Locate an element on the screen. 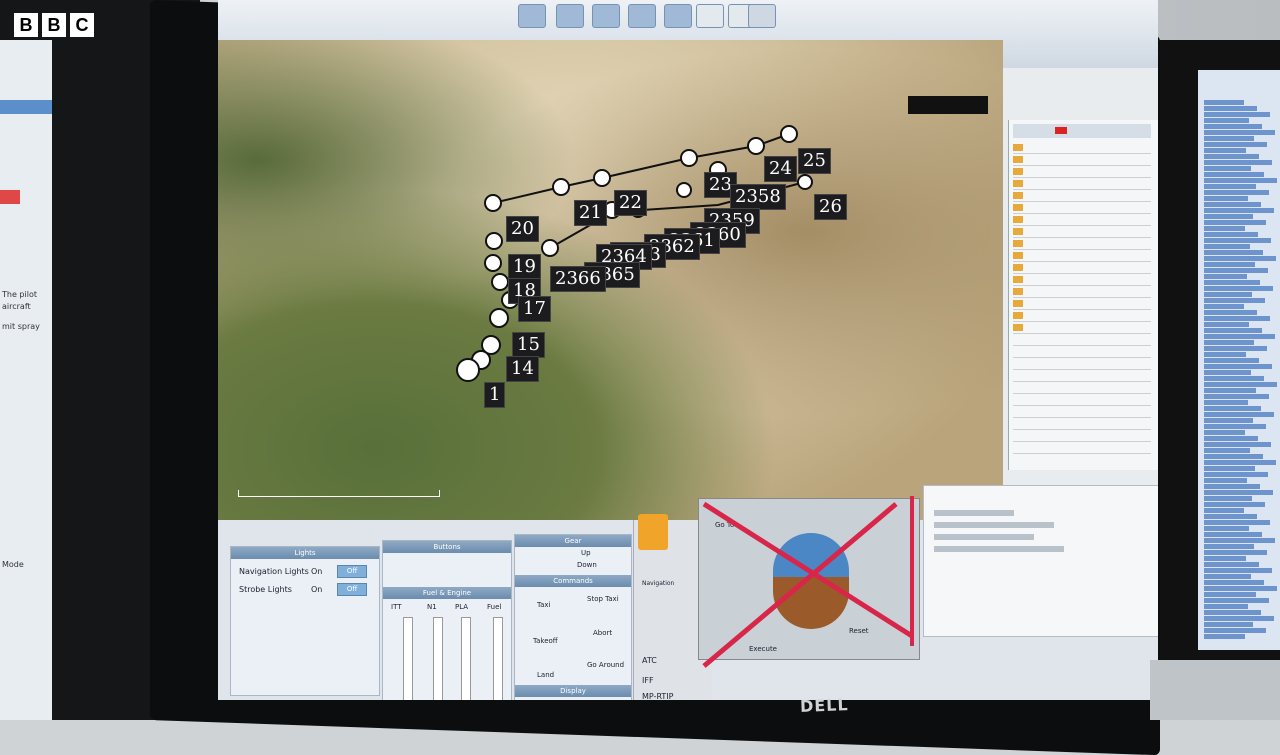 The width and height of the screenshot is (1280, 755). abort-button: Abort is located at coordinates (602, 633).